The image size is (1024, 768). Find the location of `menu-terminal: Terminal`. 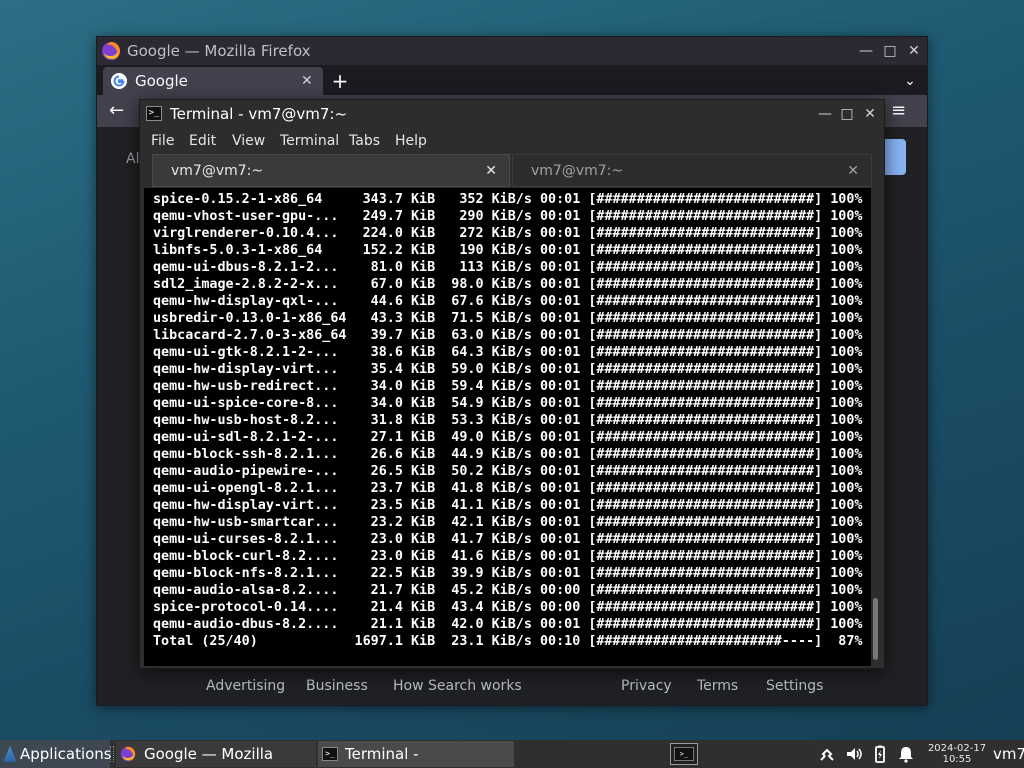

menu-terminal: Terminal is located at coordinates (309, 141).